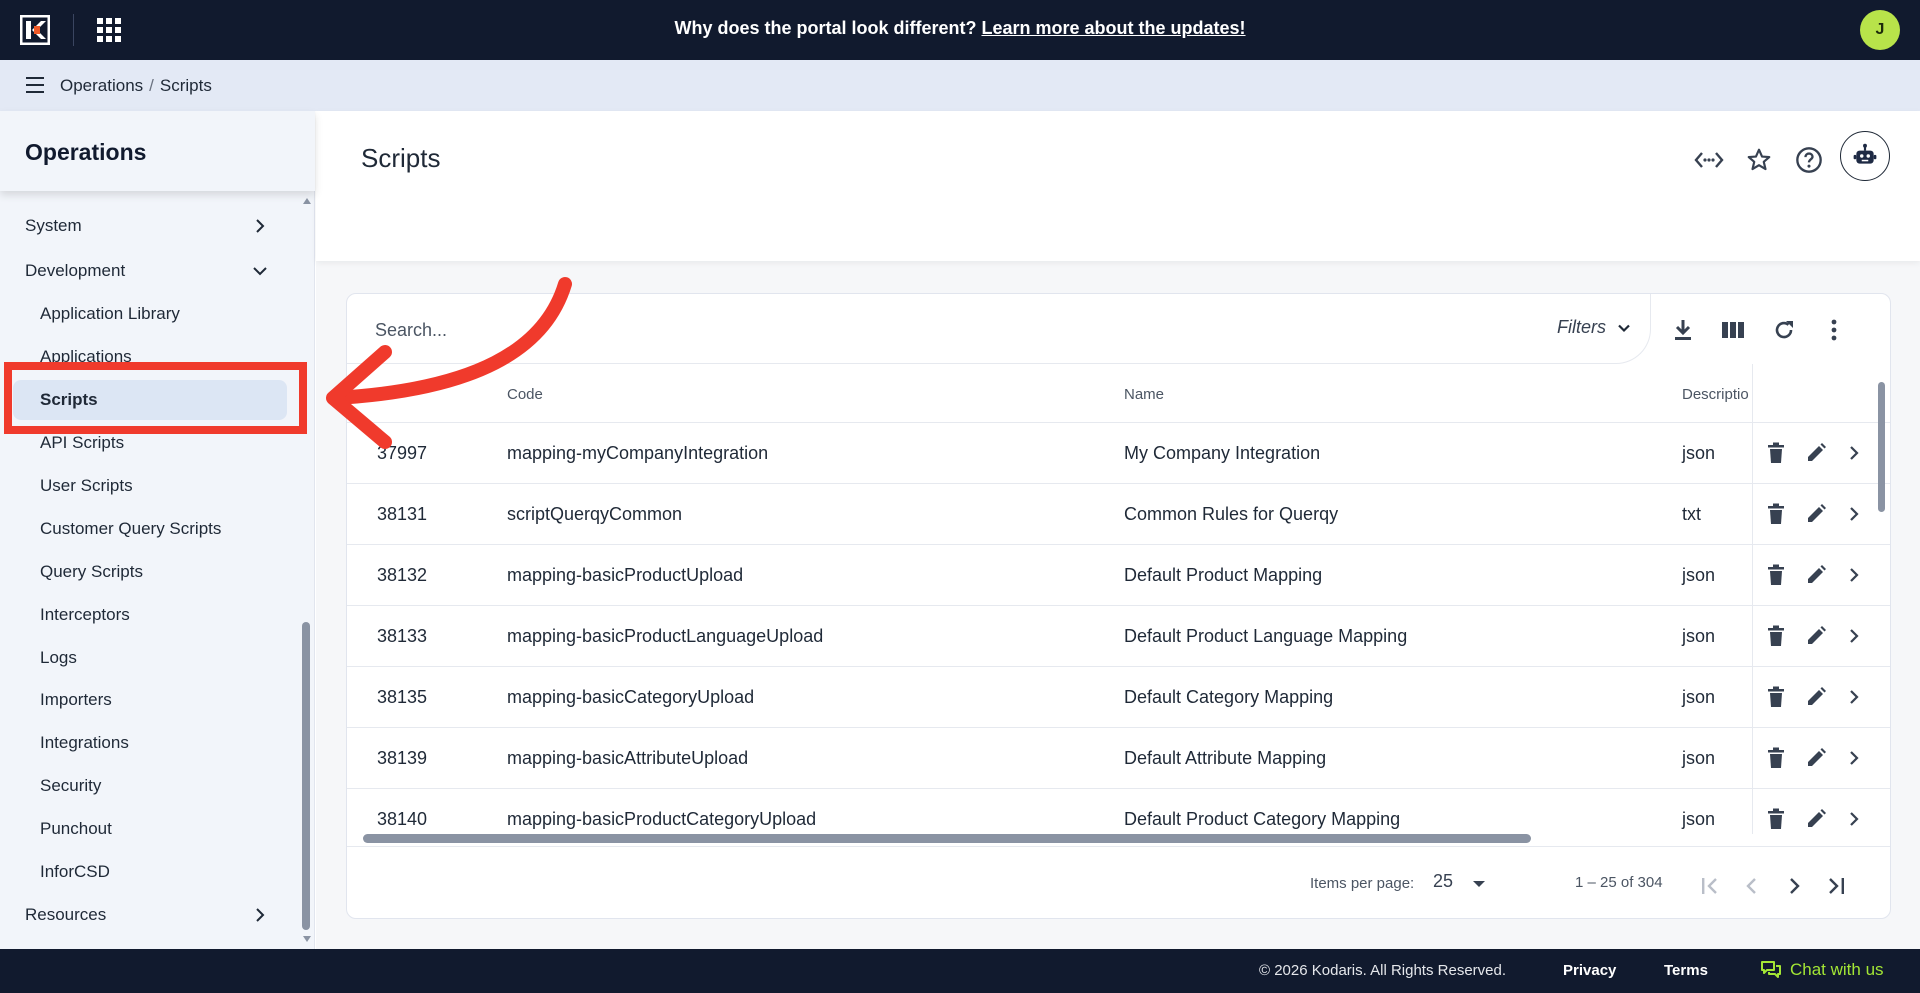  I want to click on download-icon, so click(1683, 330).